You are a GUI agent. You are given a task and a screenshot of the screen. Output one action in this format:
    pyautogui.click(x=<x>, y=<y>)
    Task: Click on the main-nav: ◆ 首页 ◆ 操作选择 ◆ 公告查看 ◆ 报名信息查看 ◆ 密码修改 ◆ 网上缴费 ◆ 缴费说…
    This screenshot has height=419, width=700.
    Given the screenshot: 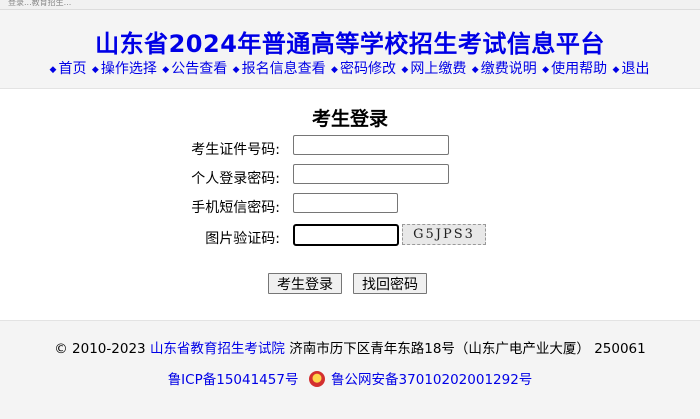 What is the action you would take?
    pyautogui.click(x=350, y=68)
    